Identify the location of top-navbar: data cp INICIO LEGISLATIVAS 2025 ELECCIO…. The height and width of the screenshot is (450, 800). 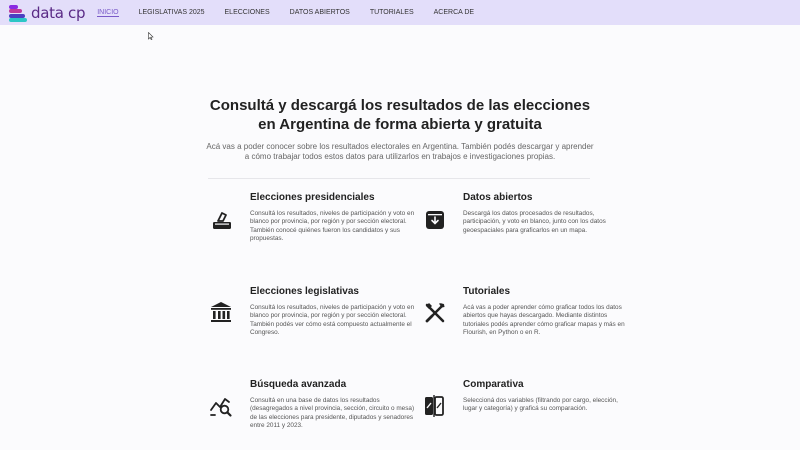
(400, 12).